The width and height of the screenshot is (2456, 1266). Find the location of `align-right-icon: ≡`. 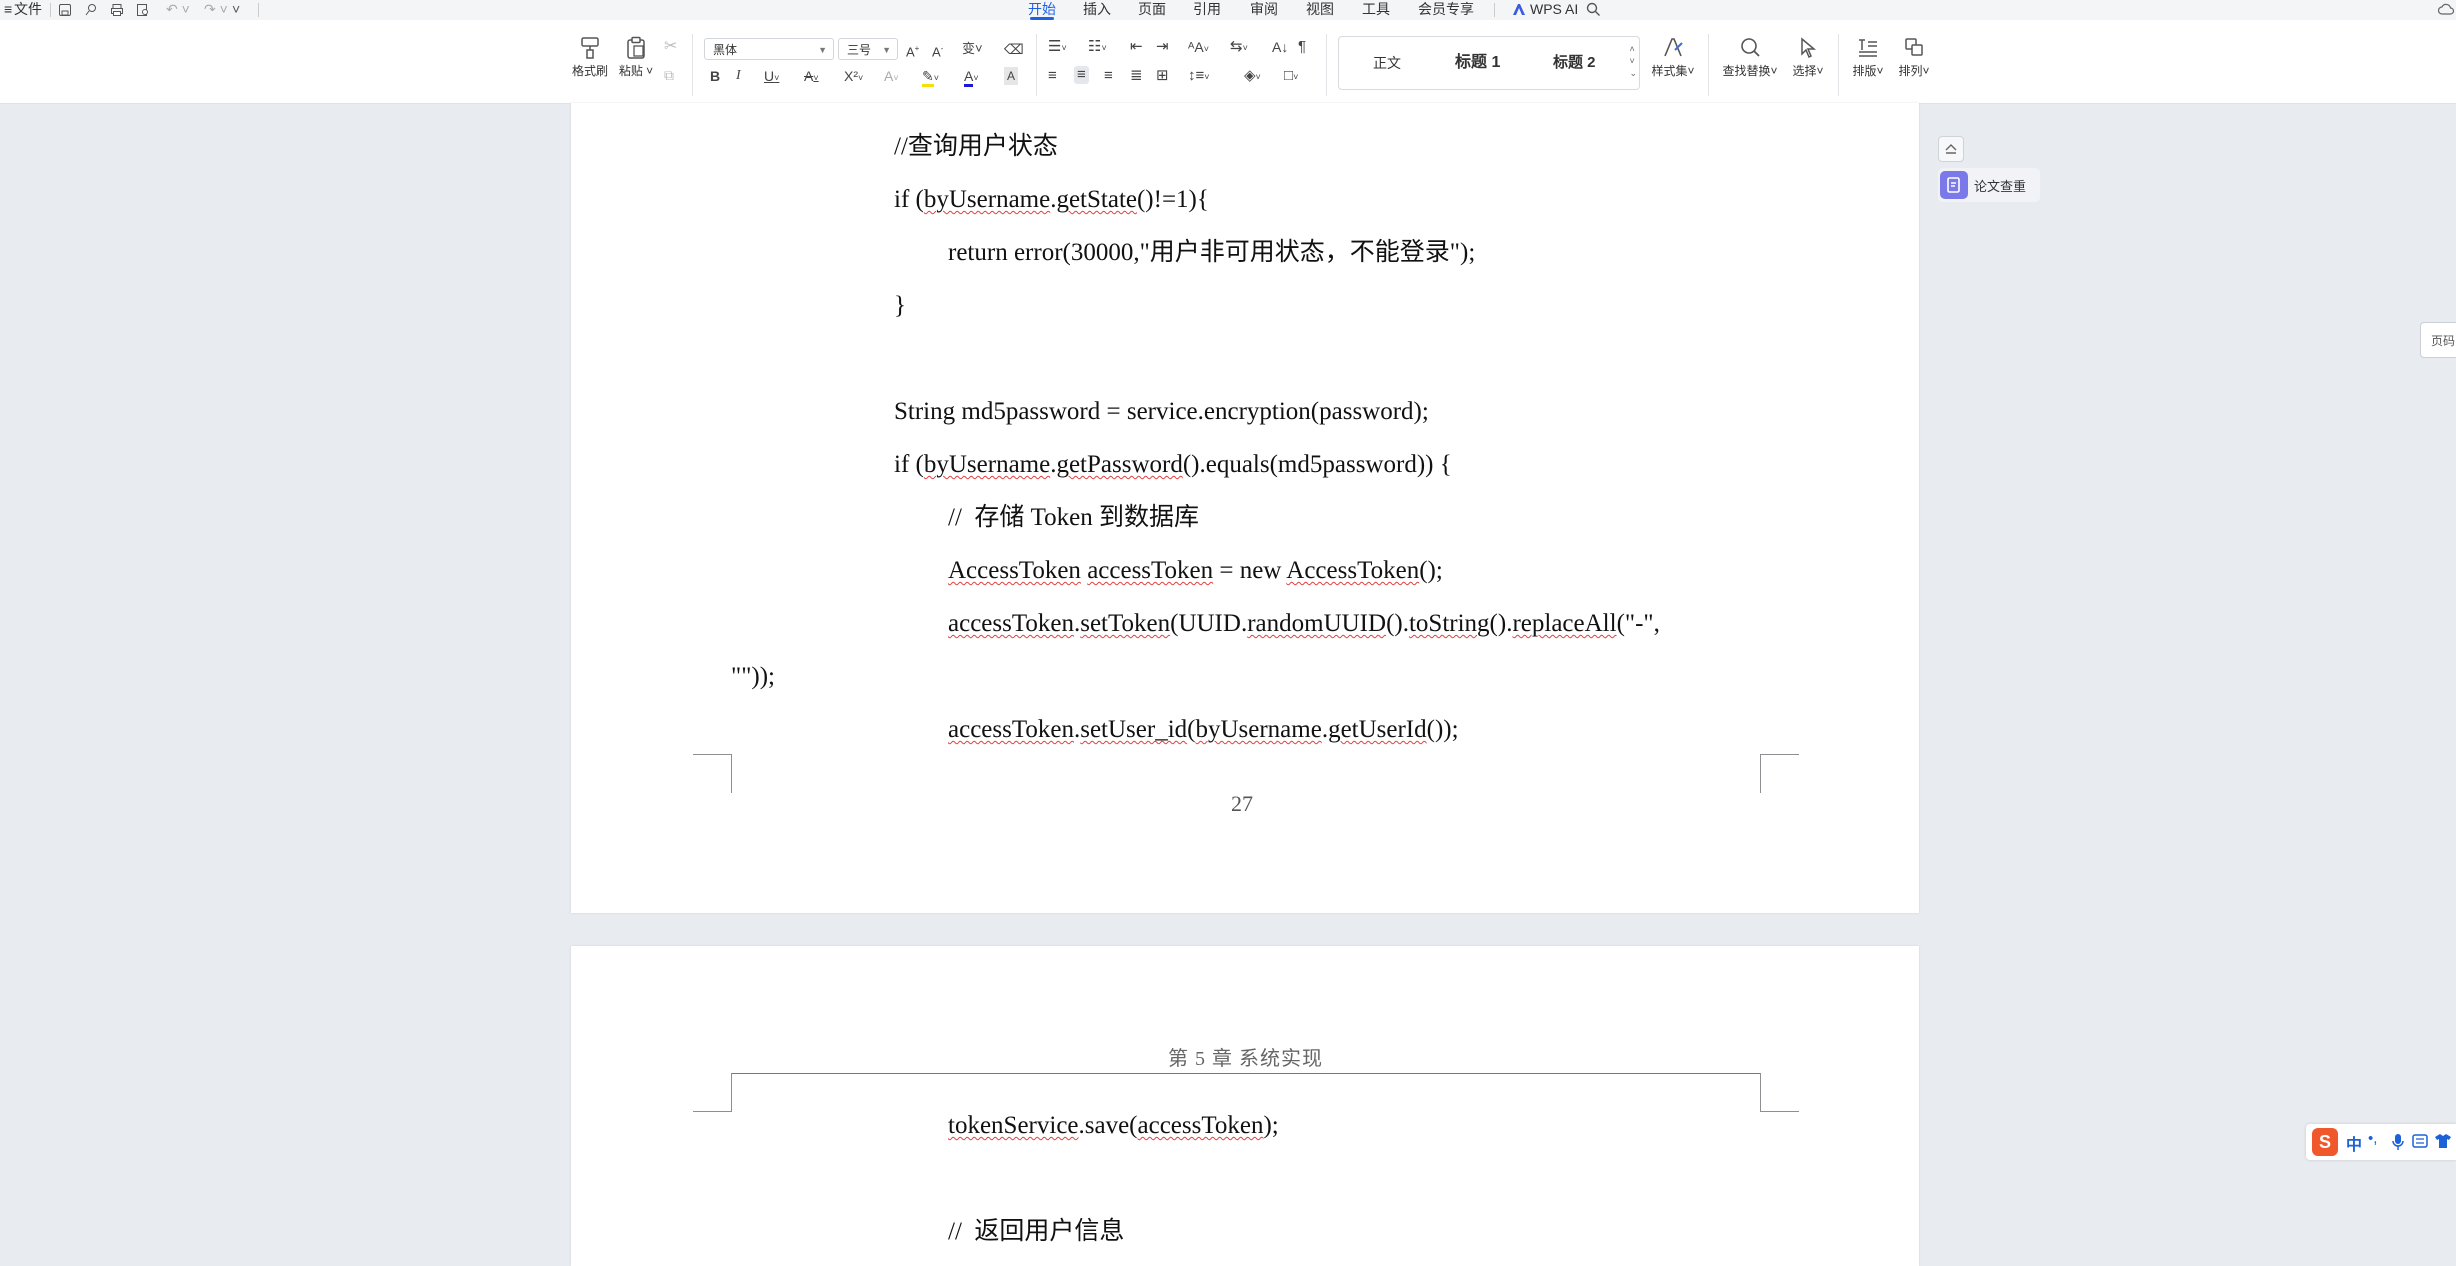

align-right-icon: ≡ is located at coordinates (1108, 76).